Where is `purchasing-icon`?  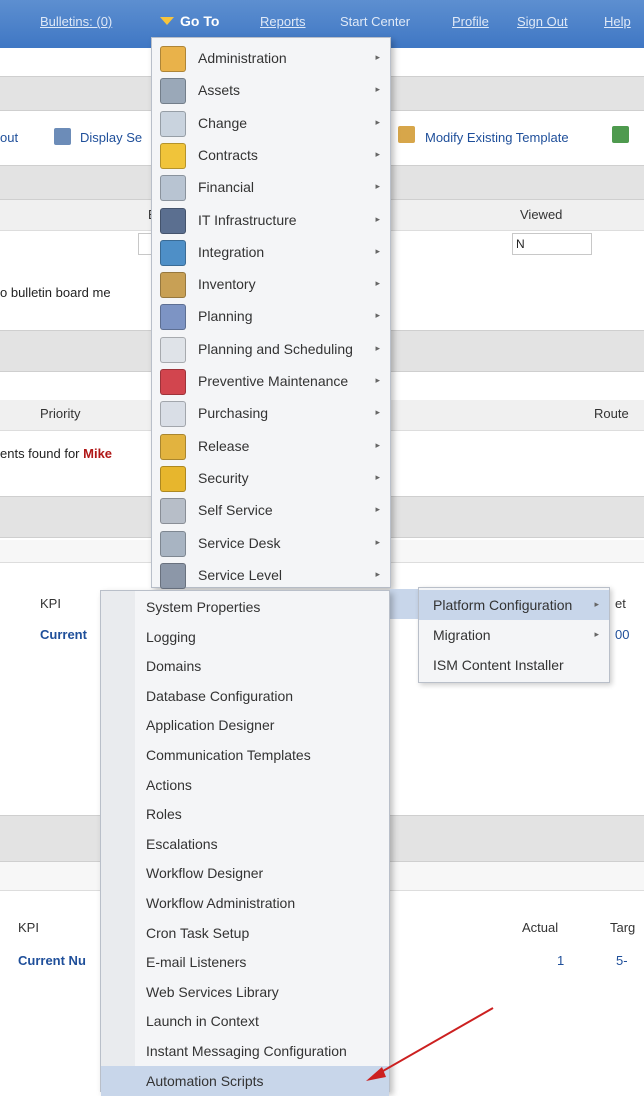 purchasing-icon is located at coordinates (173, 414).